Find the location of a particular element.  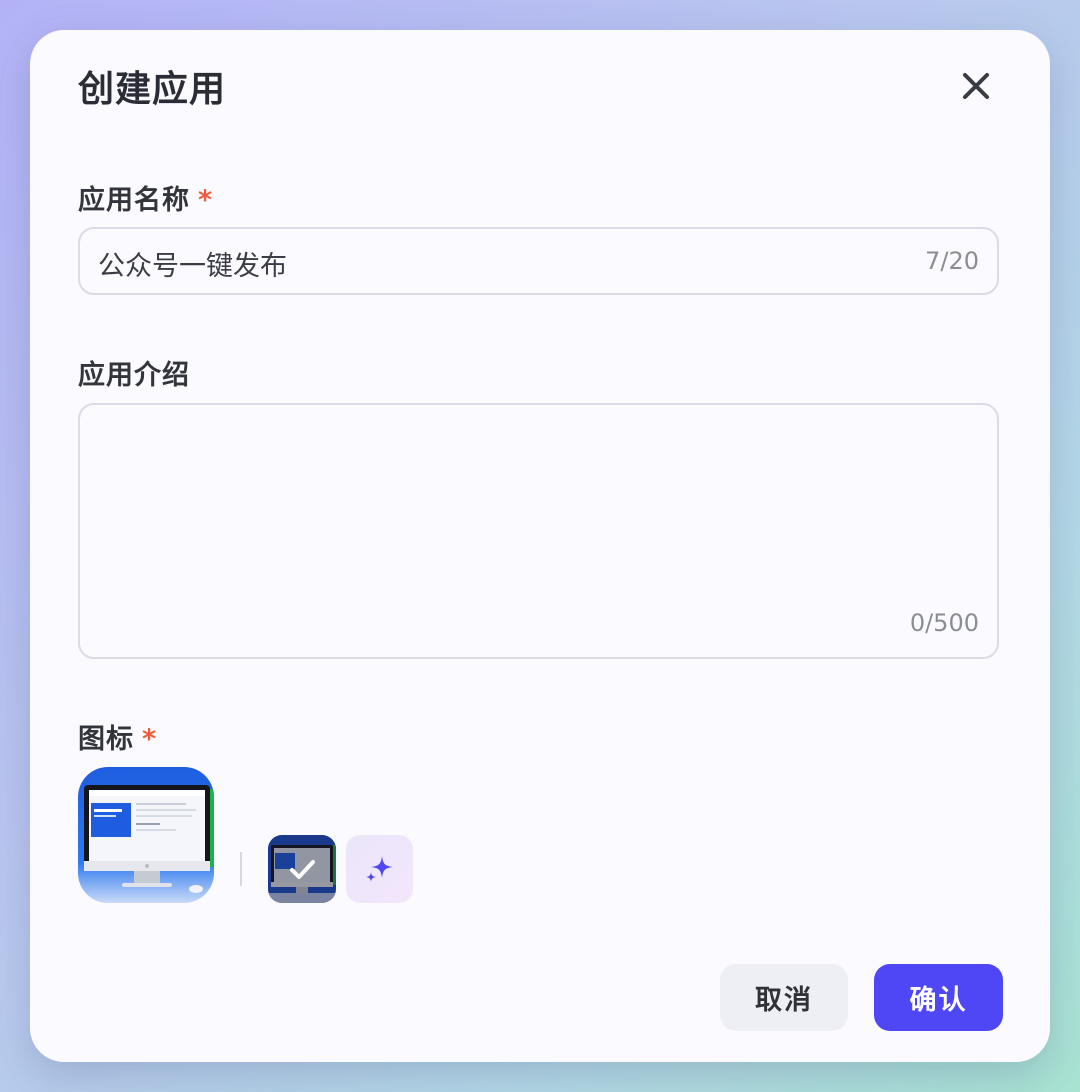

app-name-counter: 7/20 is located at coordinates (952, 261).